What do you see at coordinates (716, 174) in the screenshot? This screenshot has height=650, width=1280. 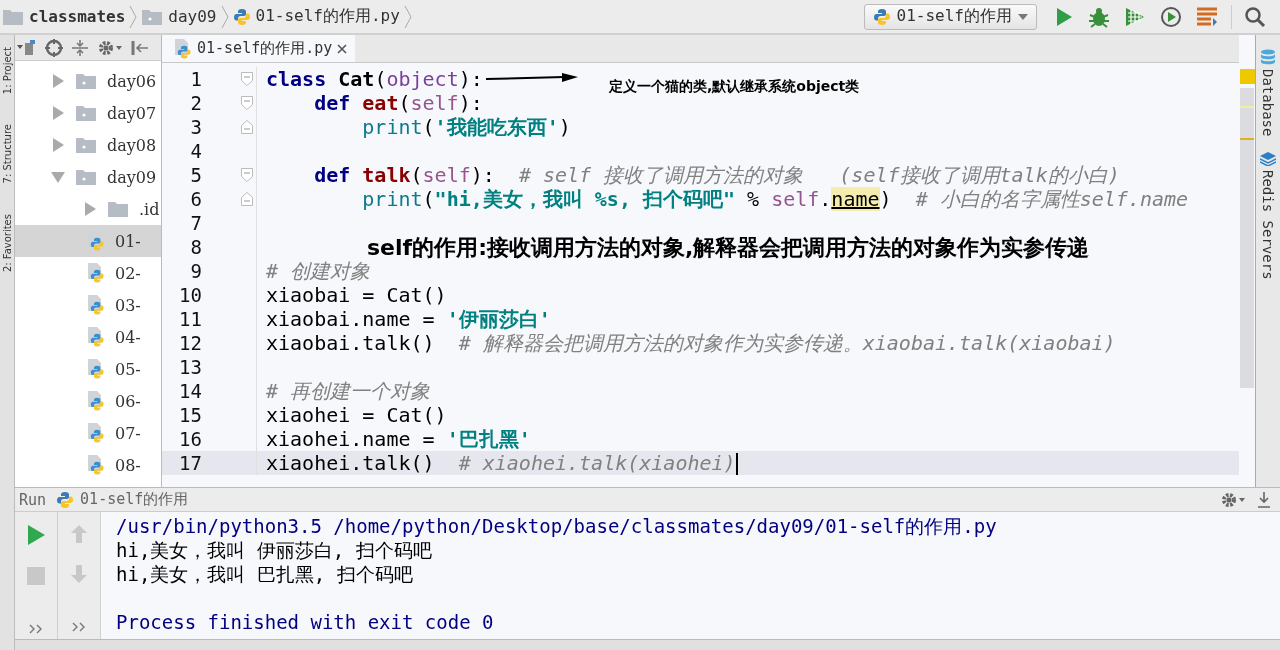 I see `code-line: def talk(self): # self 接收了调用方法的对象 (self接收了调用talk的小白)` at bounding box center [716, 174].